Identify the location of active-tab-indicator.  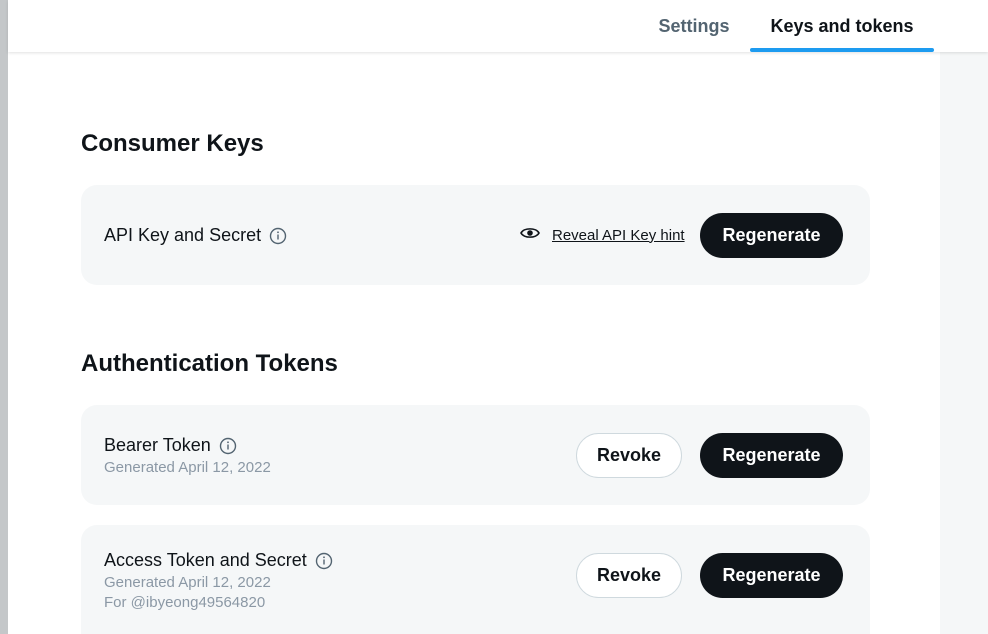
(842, 50).